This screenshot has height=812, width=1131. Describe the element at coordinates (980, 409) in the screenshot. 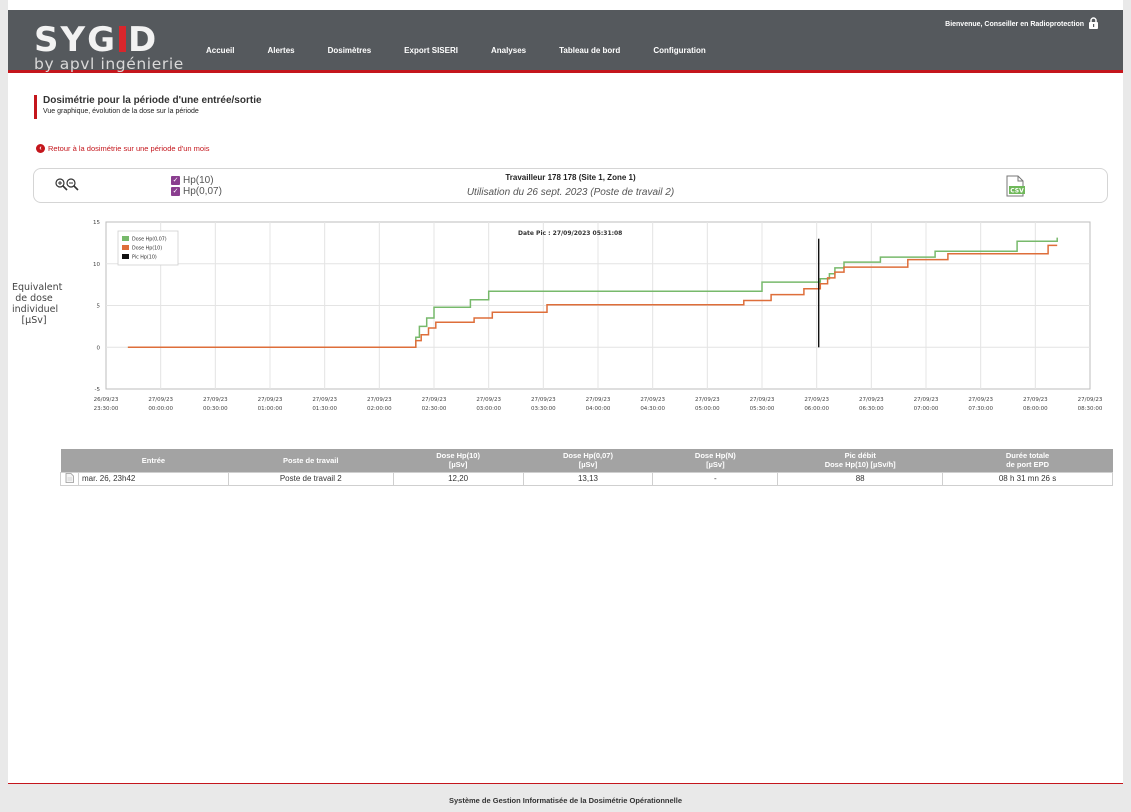

I see `x-tick-label: 07:30:00` at that location.